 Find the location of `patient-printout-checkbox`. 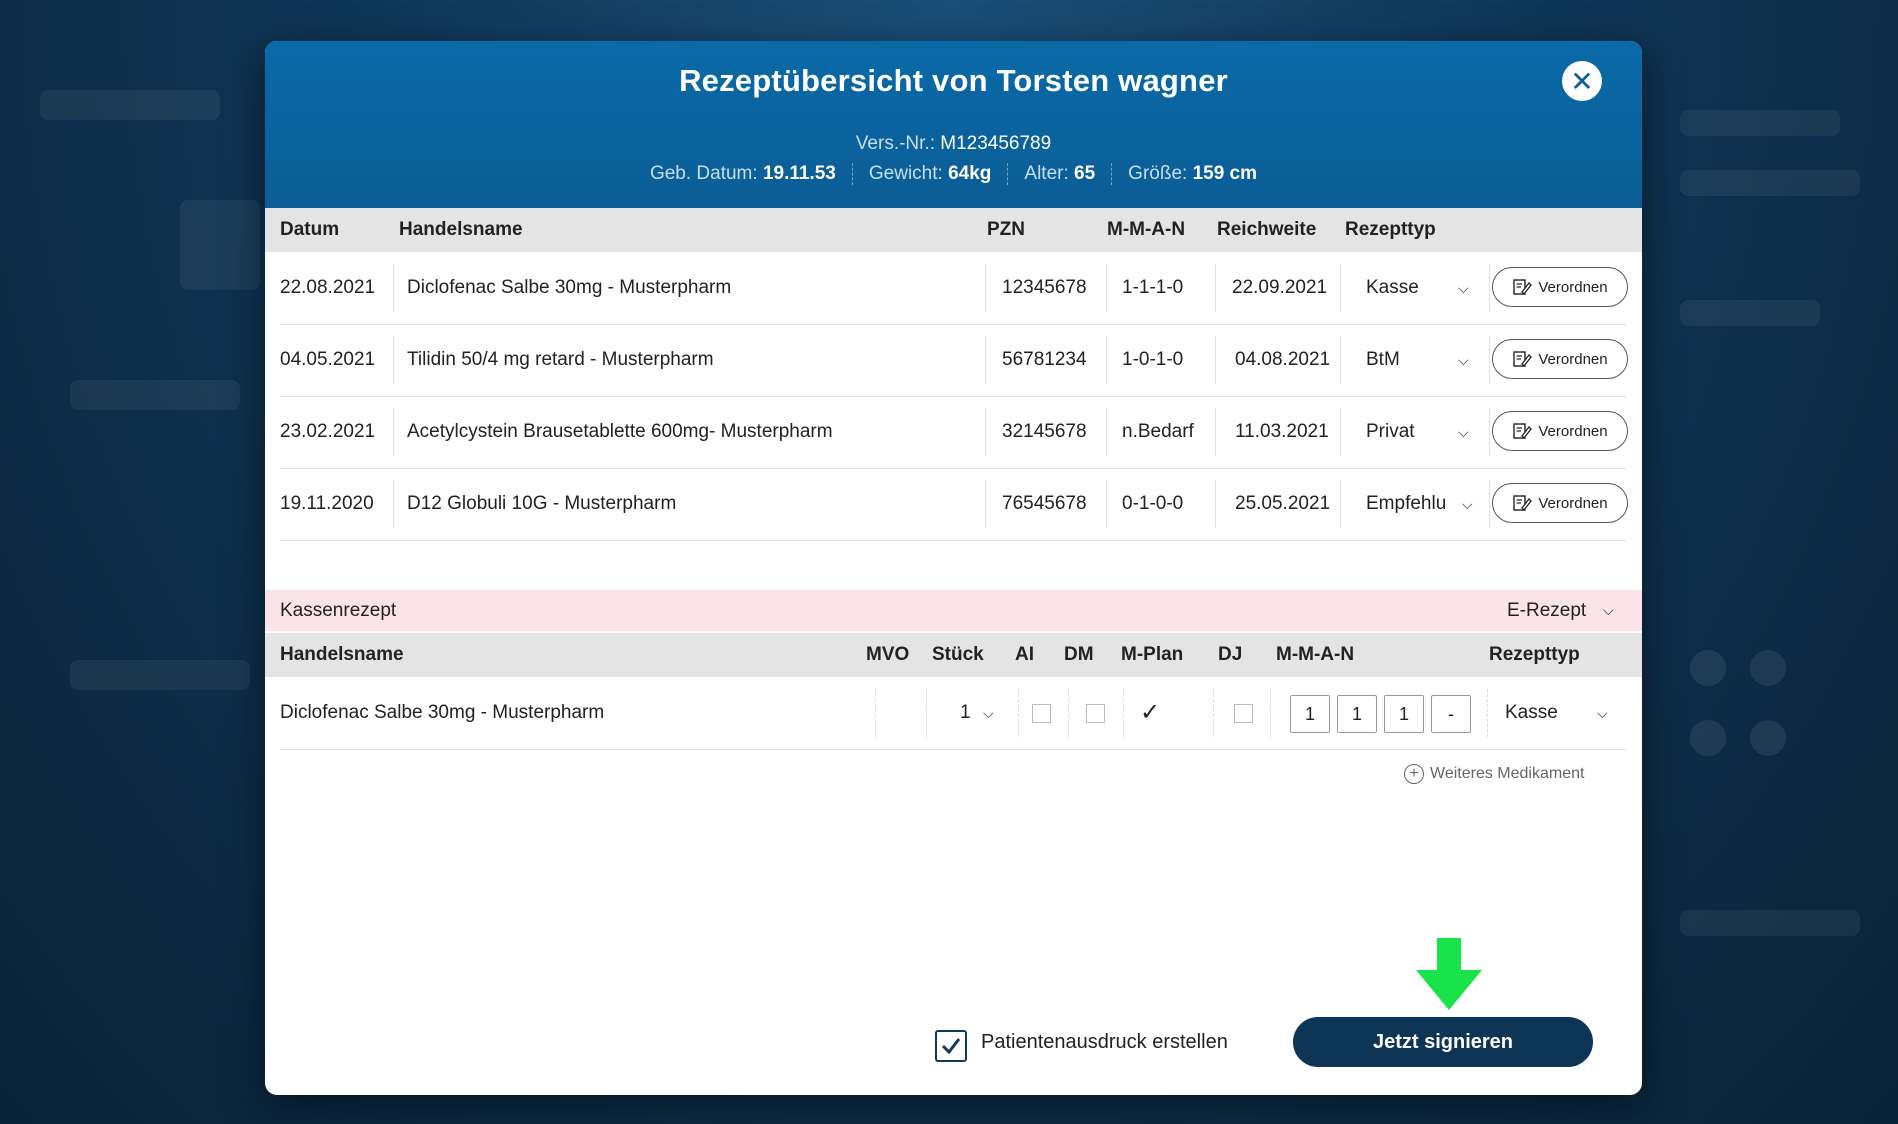

patient-printout-checkbox is located at coordinates (951, 1046).